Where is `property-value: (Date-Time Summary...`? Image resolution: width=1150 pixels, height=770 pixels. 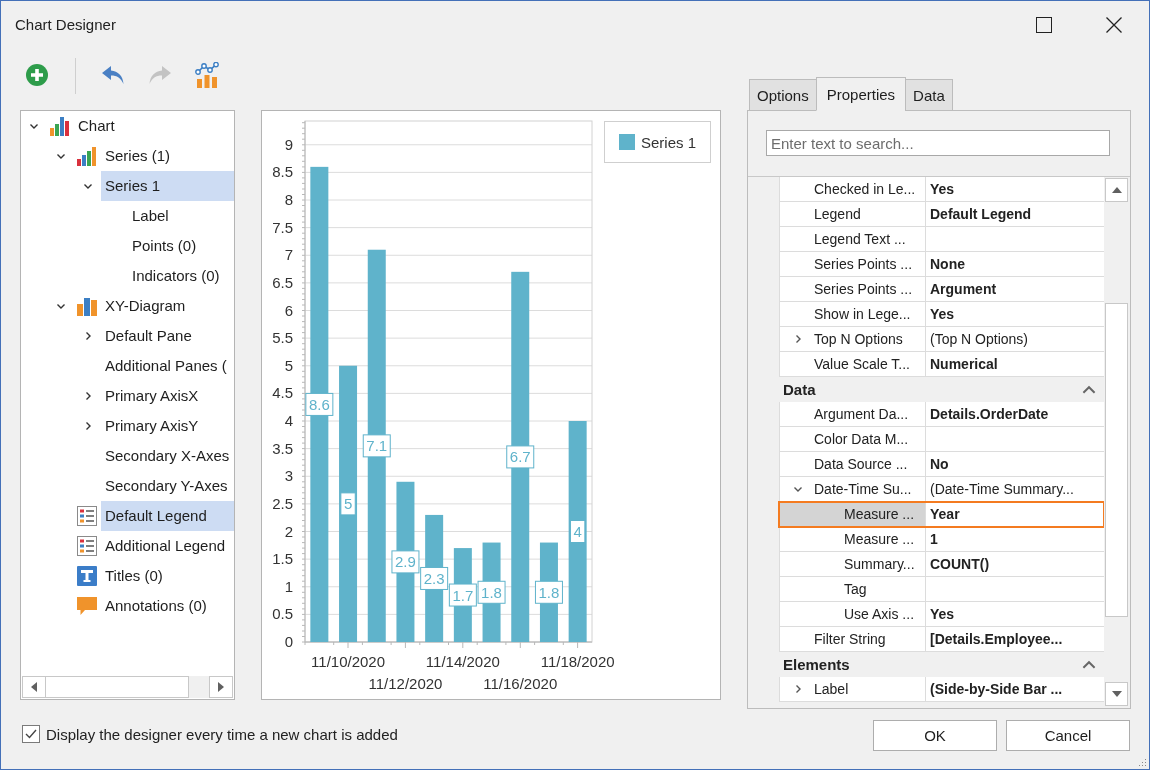 property-value: (Date-Time Summary... is located at coordinates (1002, 489).